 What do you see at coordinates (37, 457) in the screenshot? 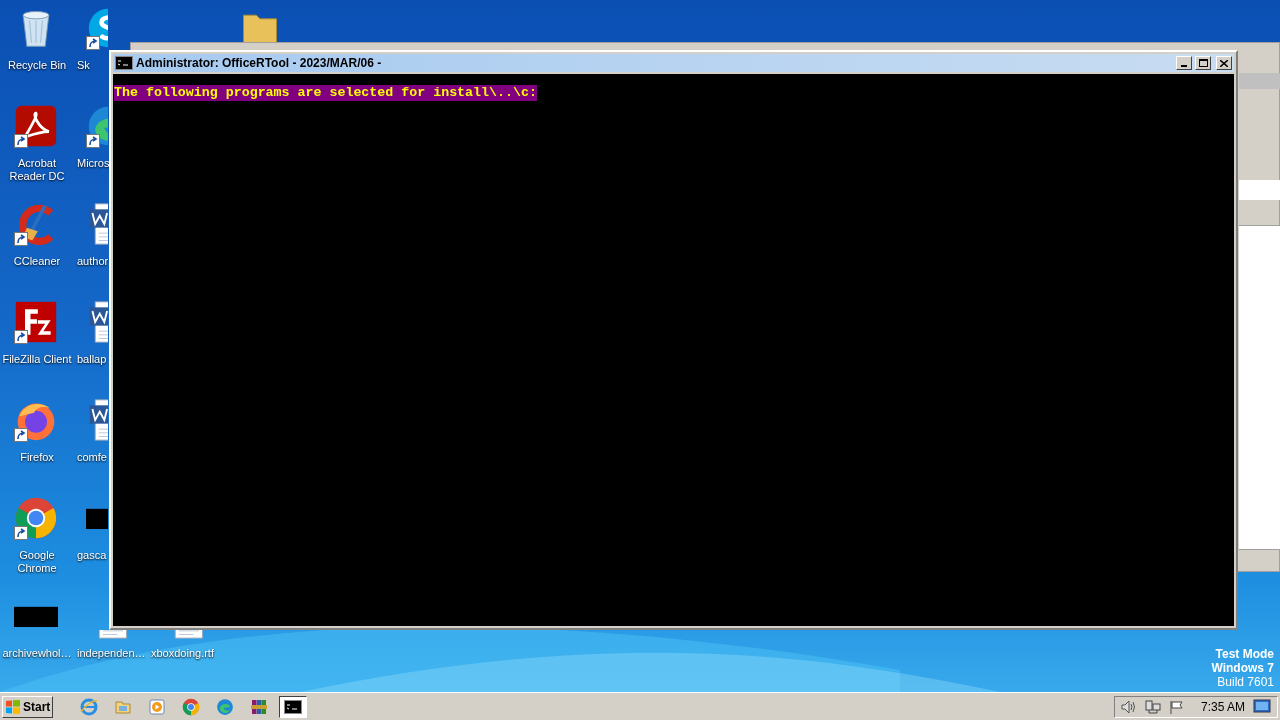
I see `icon-label: Firefox` at bounding box center [37, 457].